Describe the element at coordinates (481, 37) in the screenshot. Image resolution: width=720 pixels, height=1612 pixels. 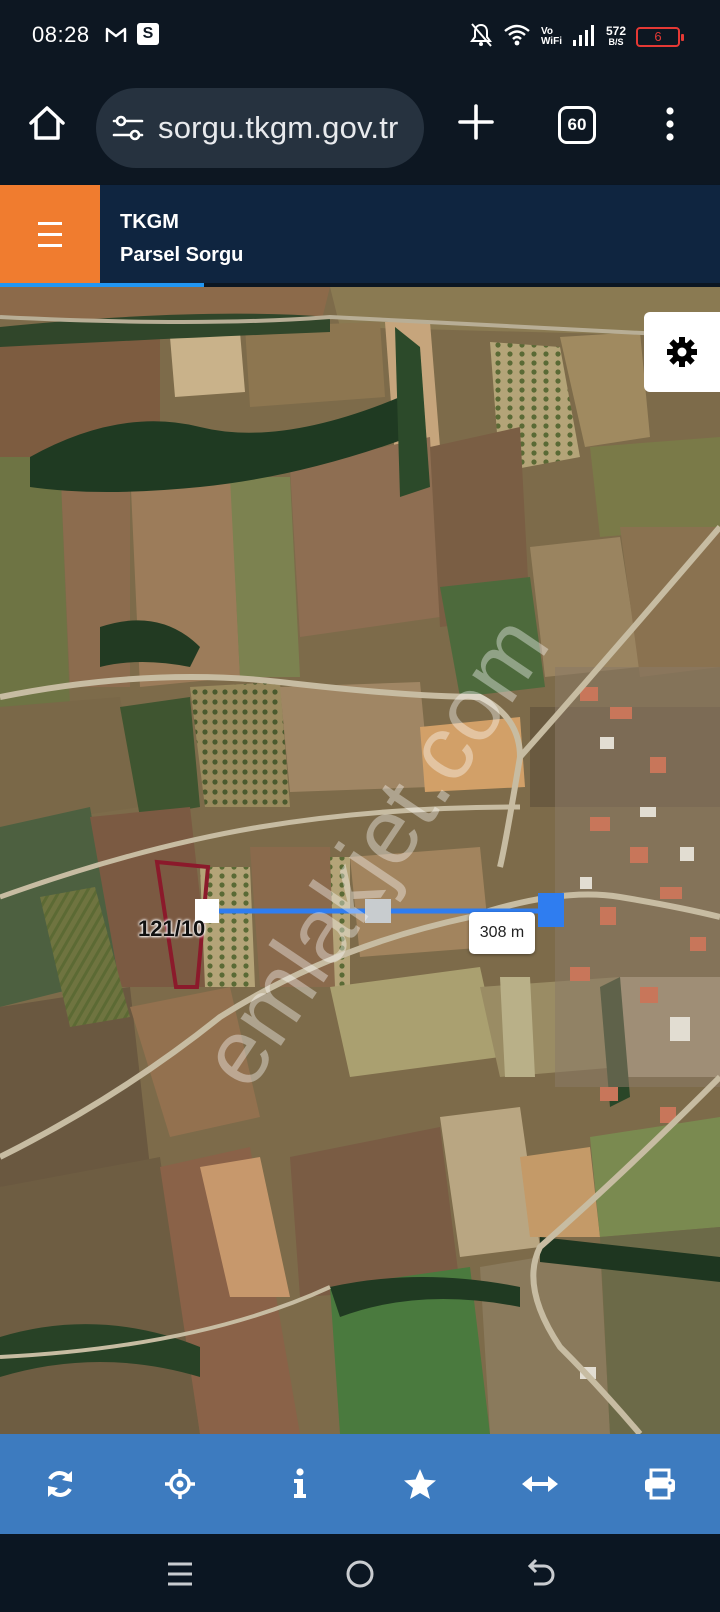
I see `mute-icon` at that location.